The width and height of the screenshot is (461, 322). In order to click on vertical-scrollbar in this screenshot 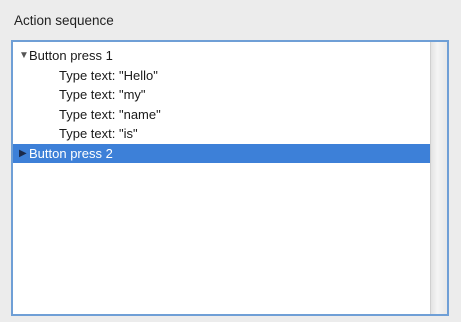, I will do `click(438, 178)`.